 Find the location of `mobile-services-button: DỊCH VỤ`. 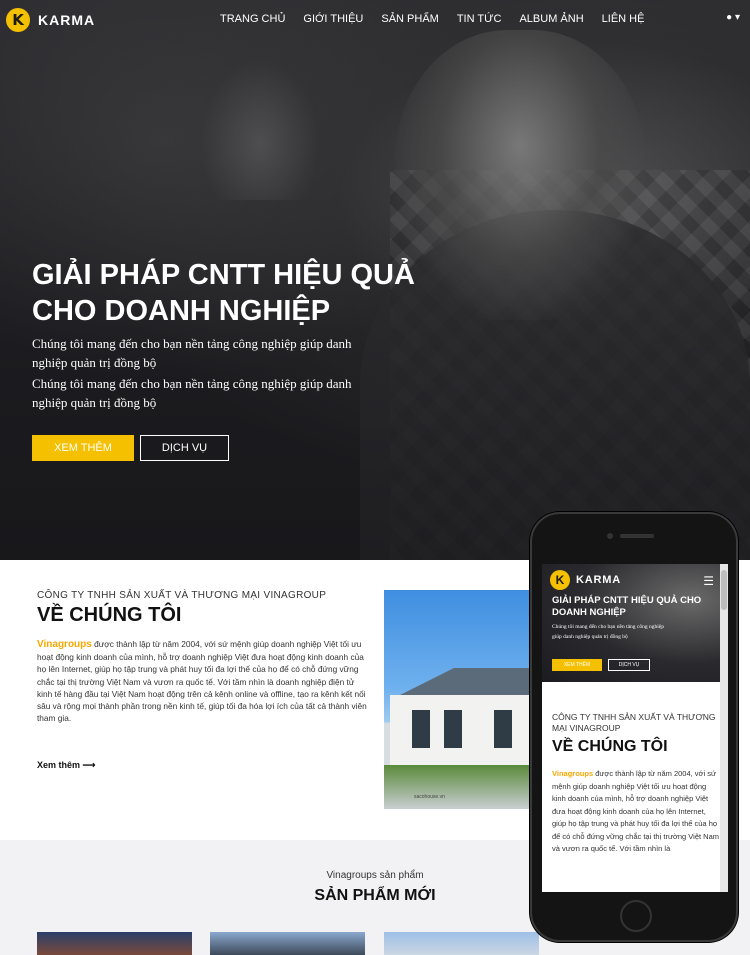

mobile-services-button: DỊCH VỤ is located at coordinates (629, 665).